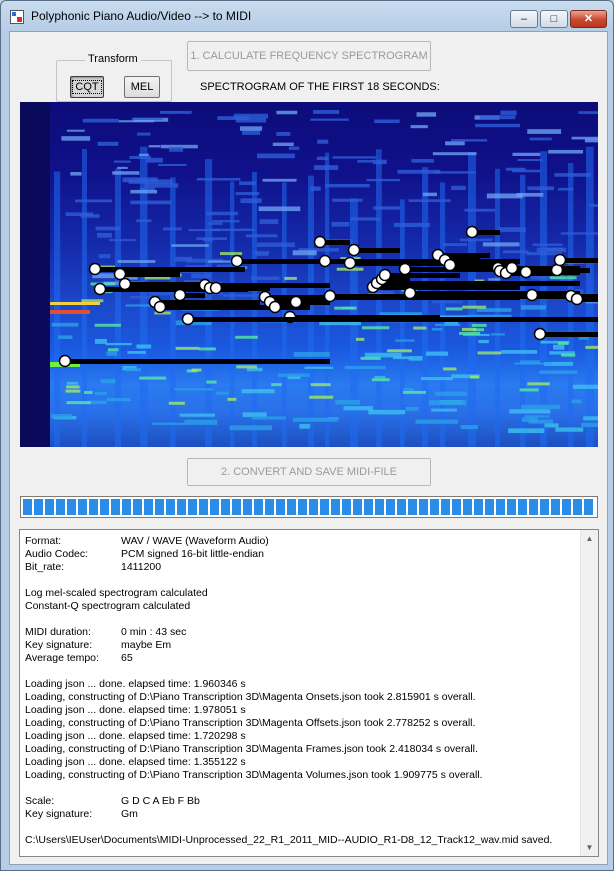  I want to click on scroll-up-arrow-icon: ▲, so click(589, 538).